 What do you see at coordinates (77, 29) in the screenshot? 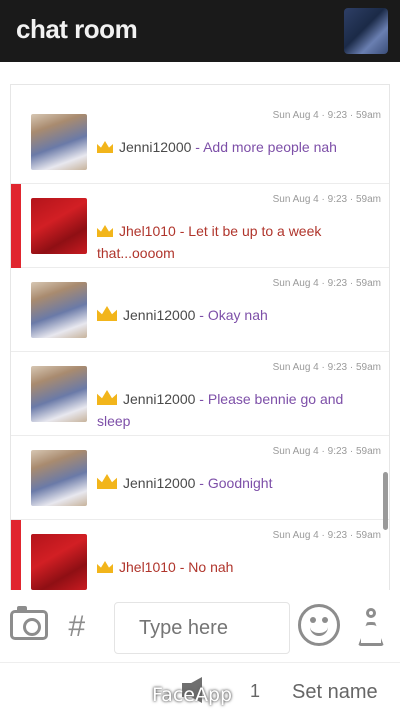
I see `page-title: chat room` at bounding box center [77, 29].